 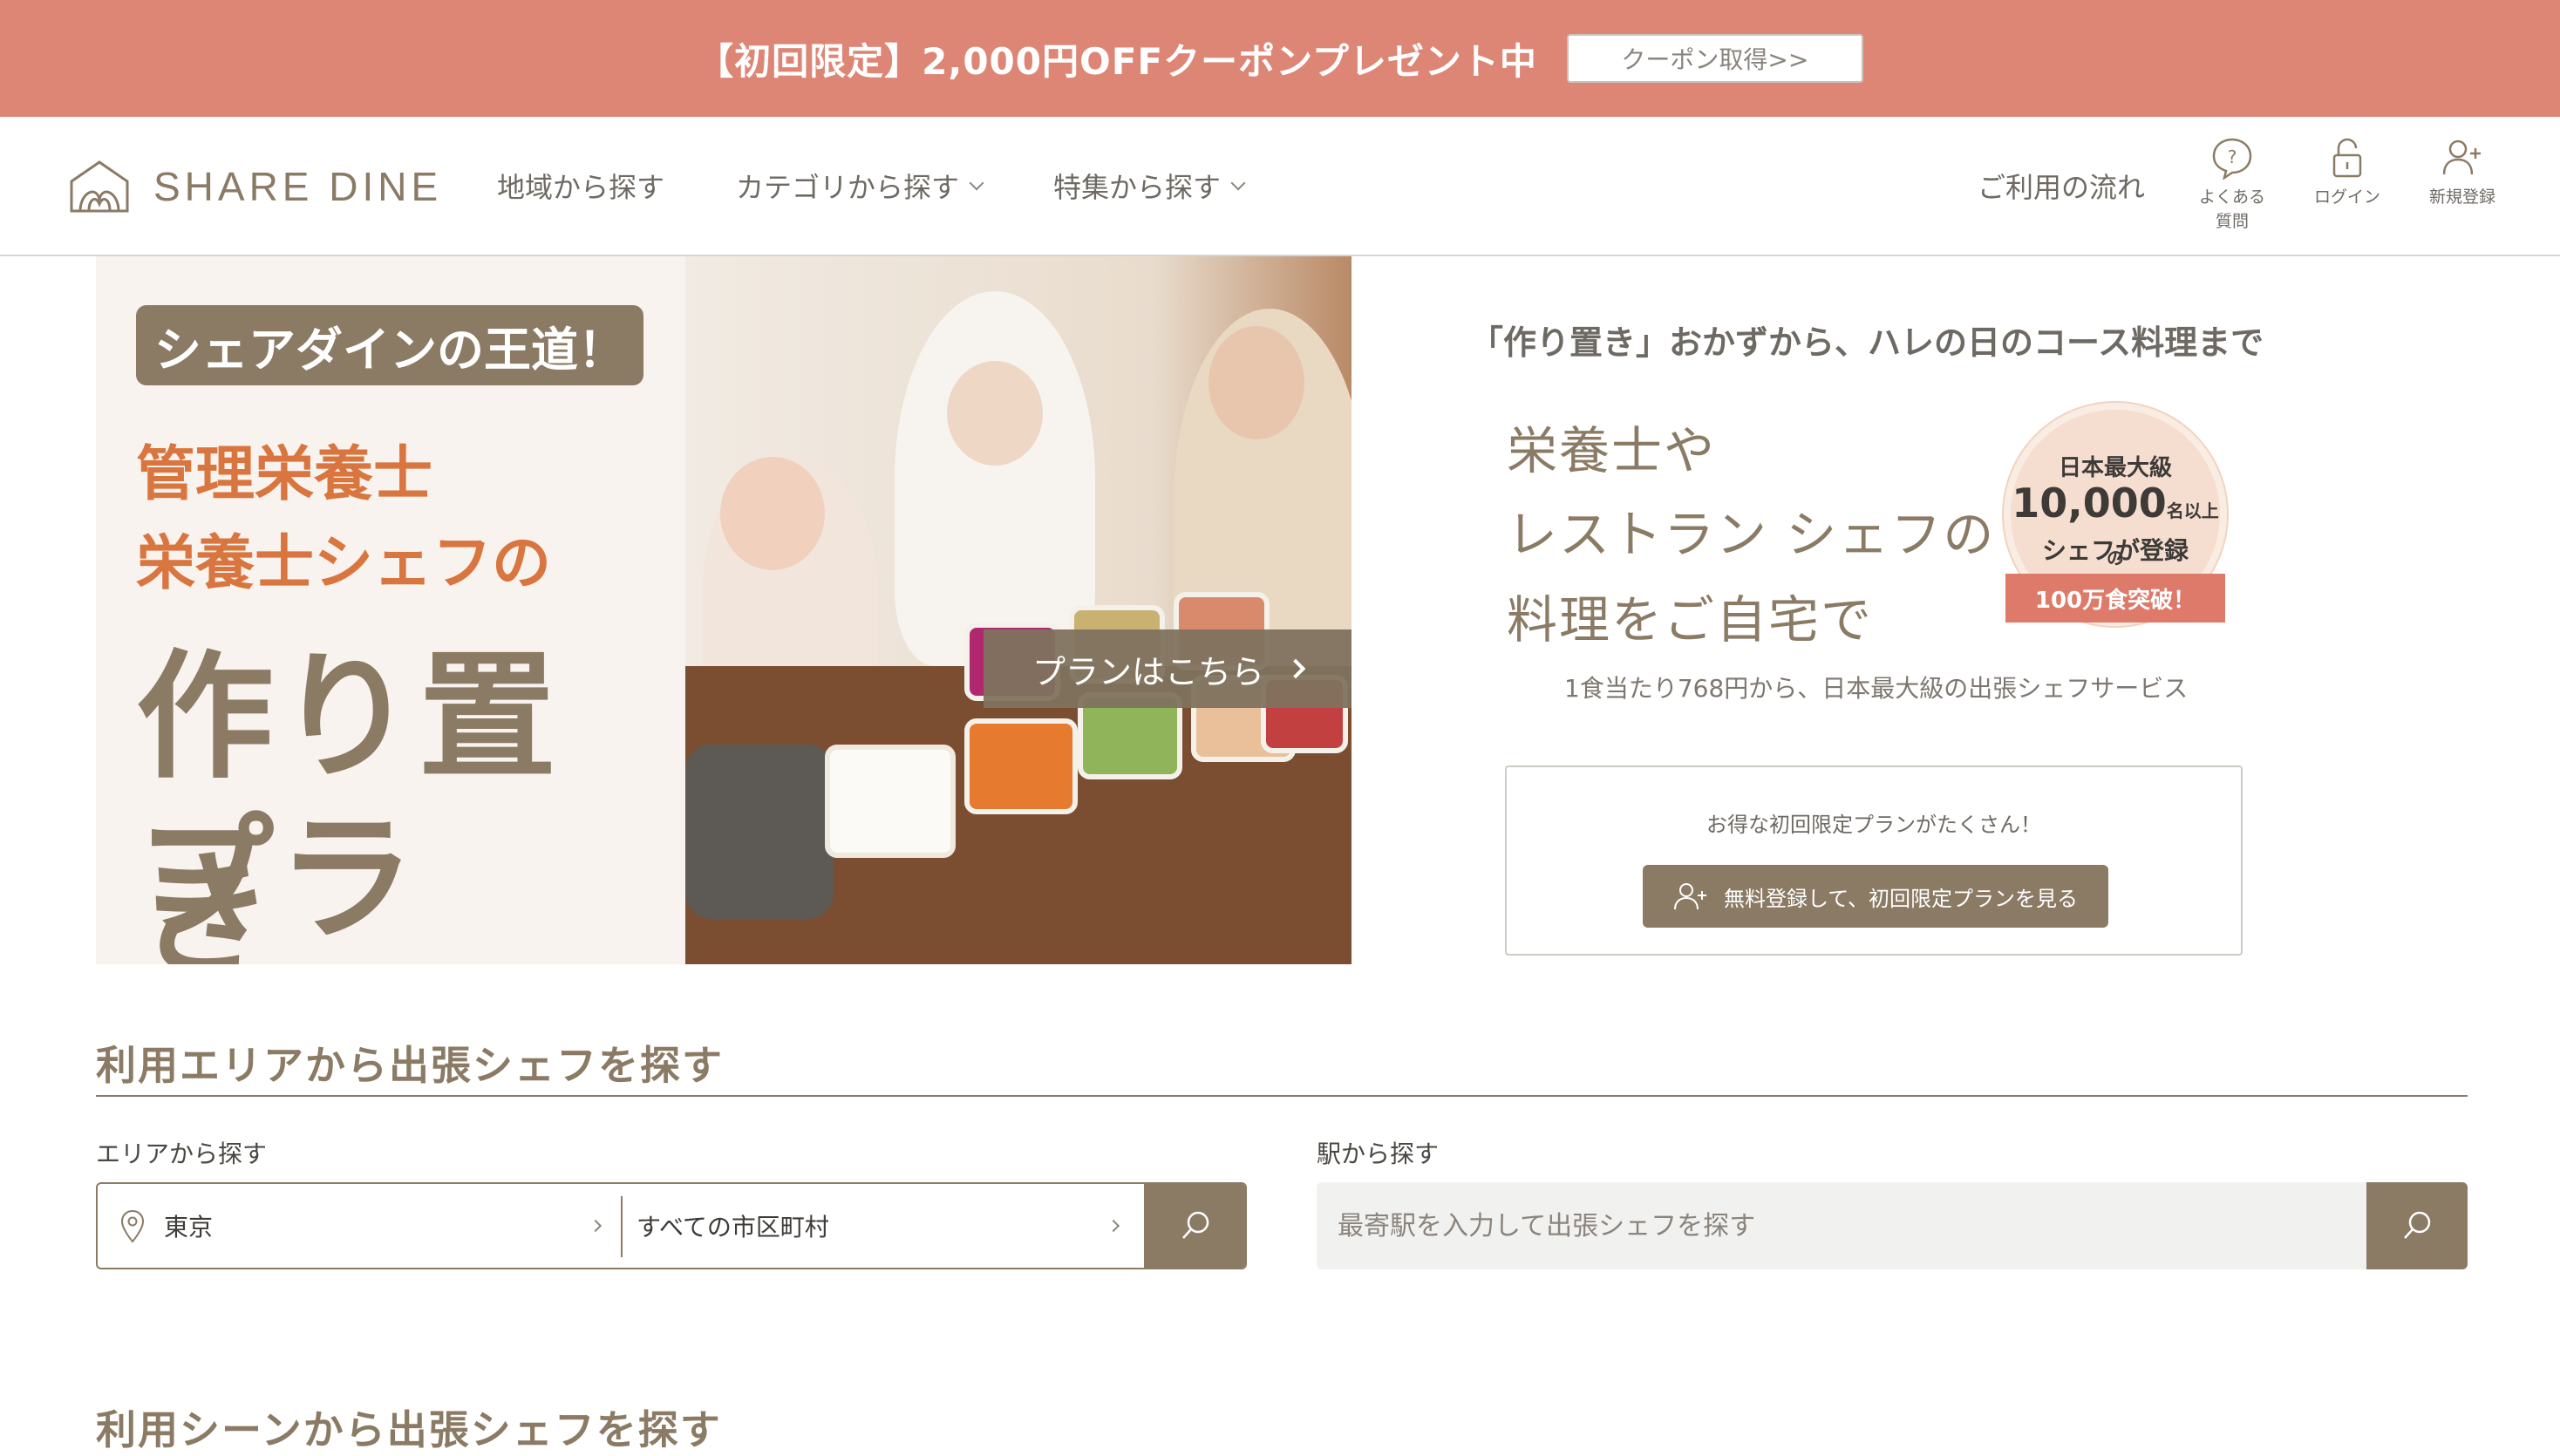 I want to click on photo-pot, so click(x=759, y=832).